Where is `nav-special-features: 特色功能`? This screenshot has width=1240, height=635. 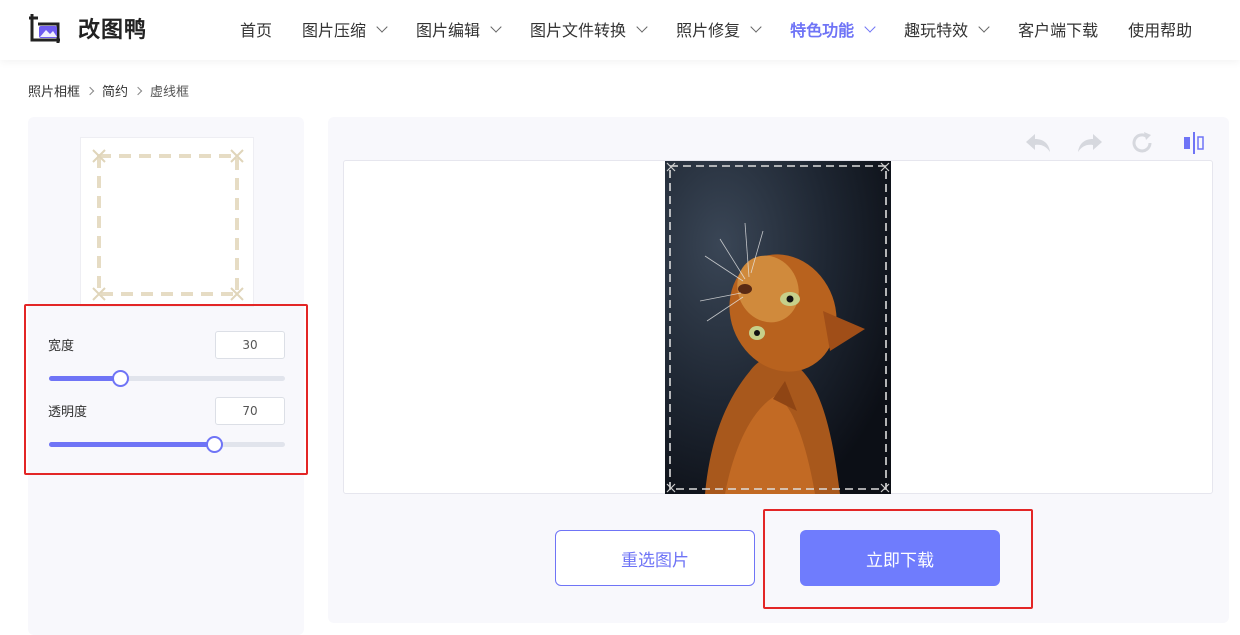 nav-special-features: 特色功能 is located at coordinates (833, 29).